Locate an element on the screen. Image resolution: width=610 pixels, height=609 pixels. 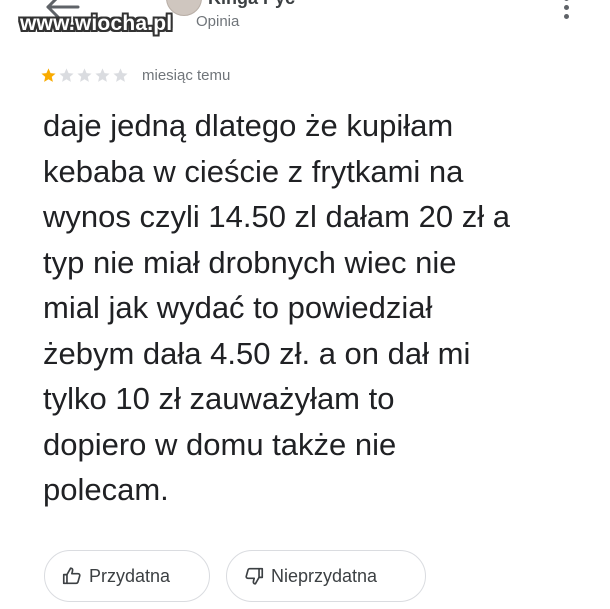
star-filled-icon is located at coordinates (48, 74).